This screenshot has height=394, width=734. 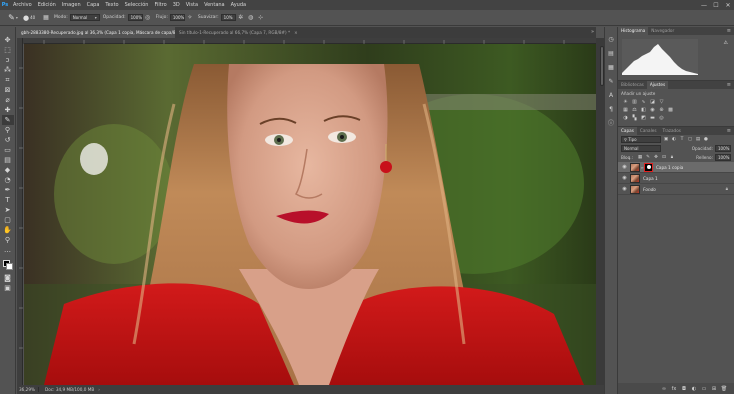 What do you see at coordinates (261, 18) in the screenshot?
I see `symmetry-icon: ⊹` at bounding box center [261, 18].